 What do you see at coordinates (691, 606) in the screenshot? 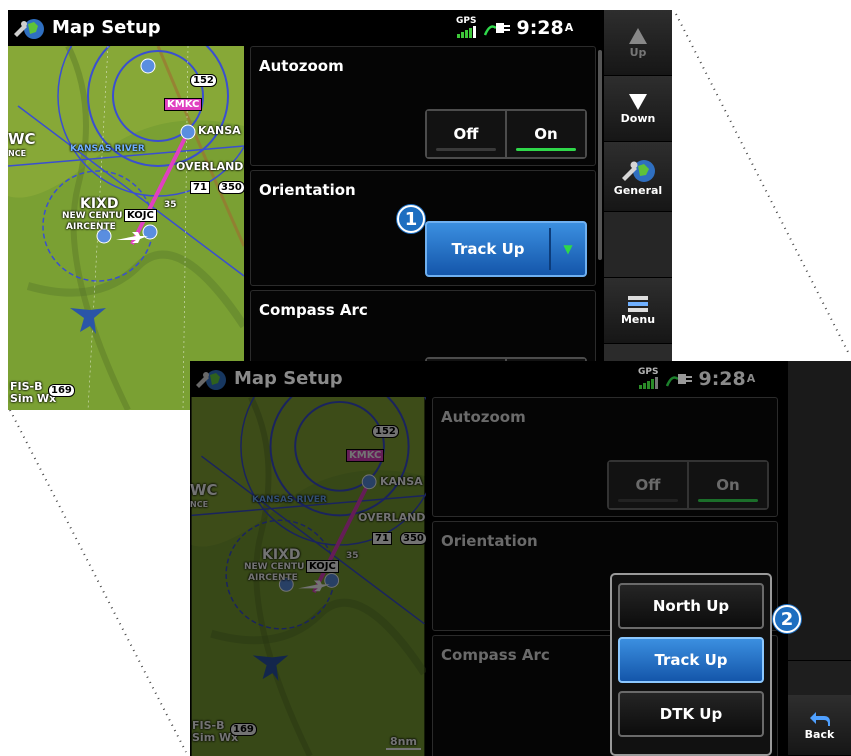
I see `orientation-option-north-up: North Up` at bounding box center [691, 606].